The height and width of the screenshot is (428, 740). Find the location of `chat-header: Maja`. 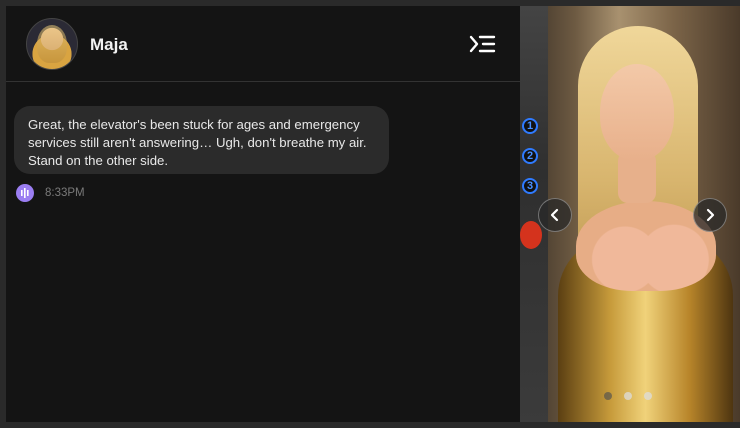

chat-header: Maja is located at coordinates (263, 44).